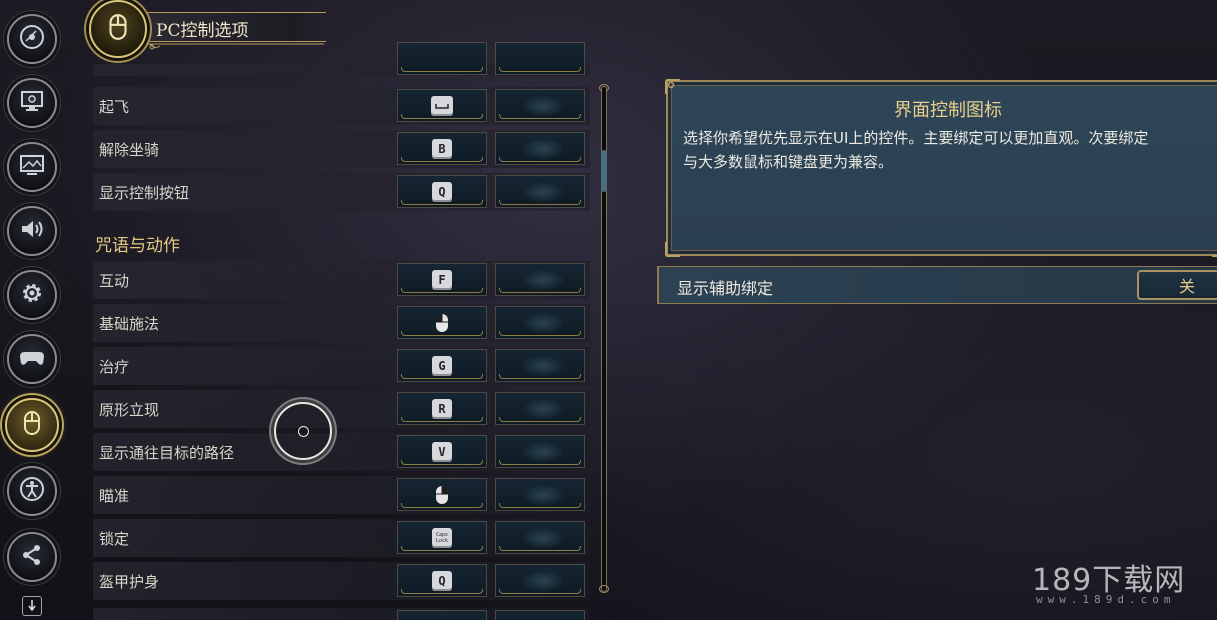  I want to click on show-secondary-bindings-row: 显示辅助绑定 关, so click(937, 285).